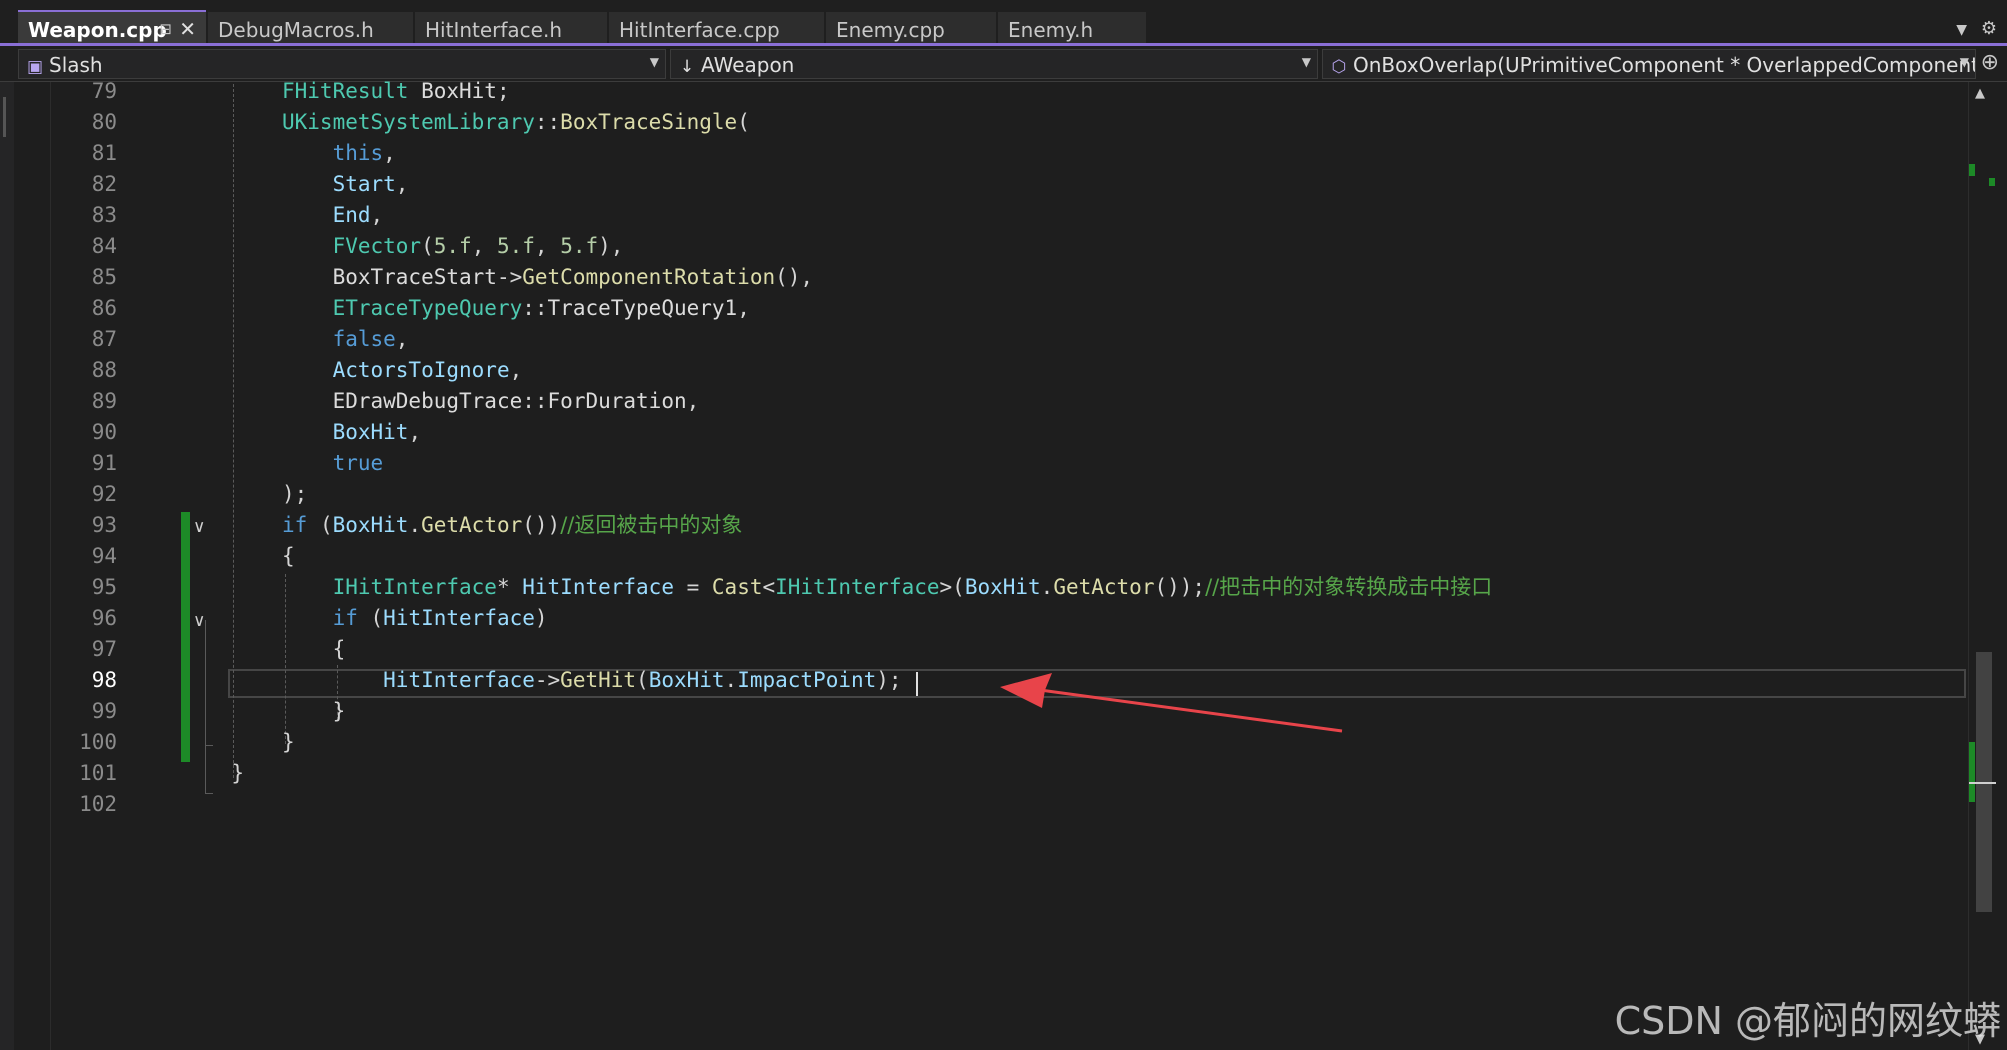 The height and width of the screenshot is (1050, 2007). What do you see at coordinates (982, 184) in the screenshot?
I see `code-line: 82 Start,` at bounding box center [982, 184].